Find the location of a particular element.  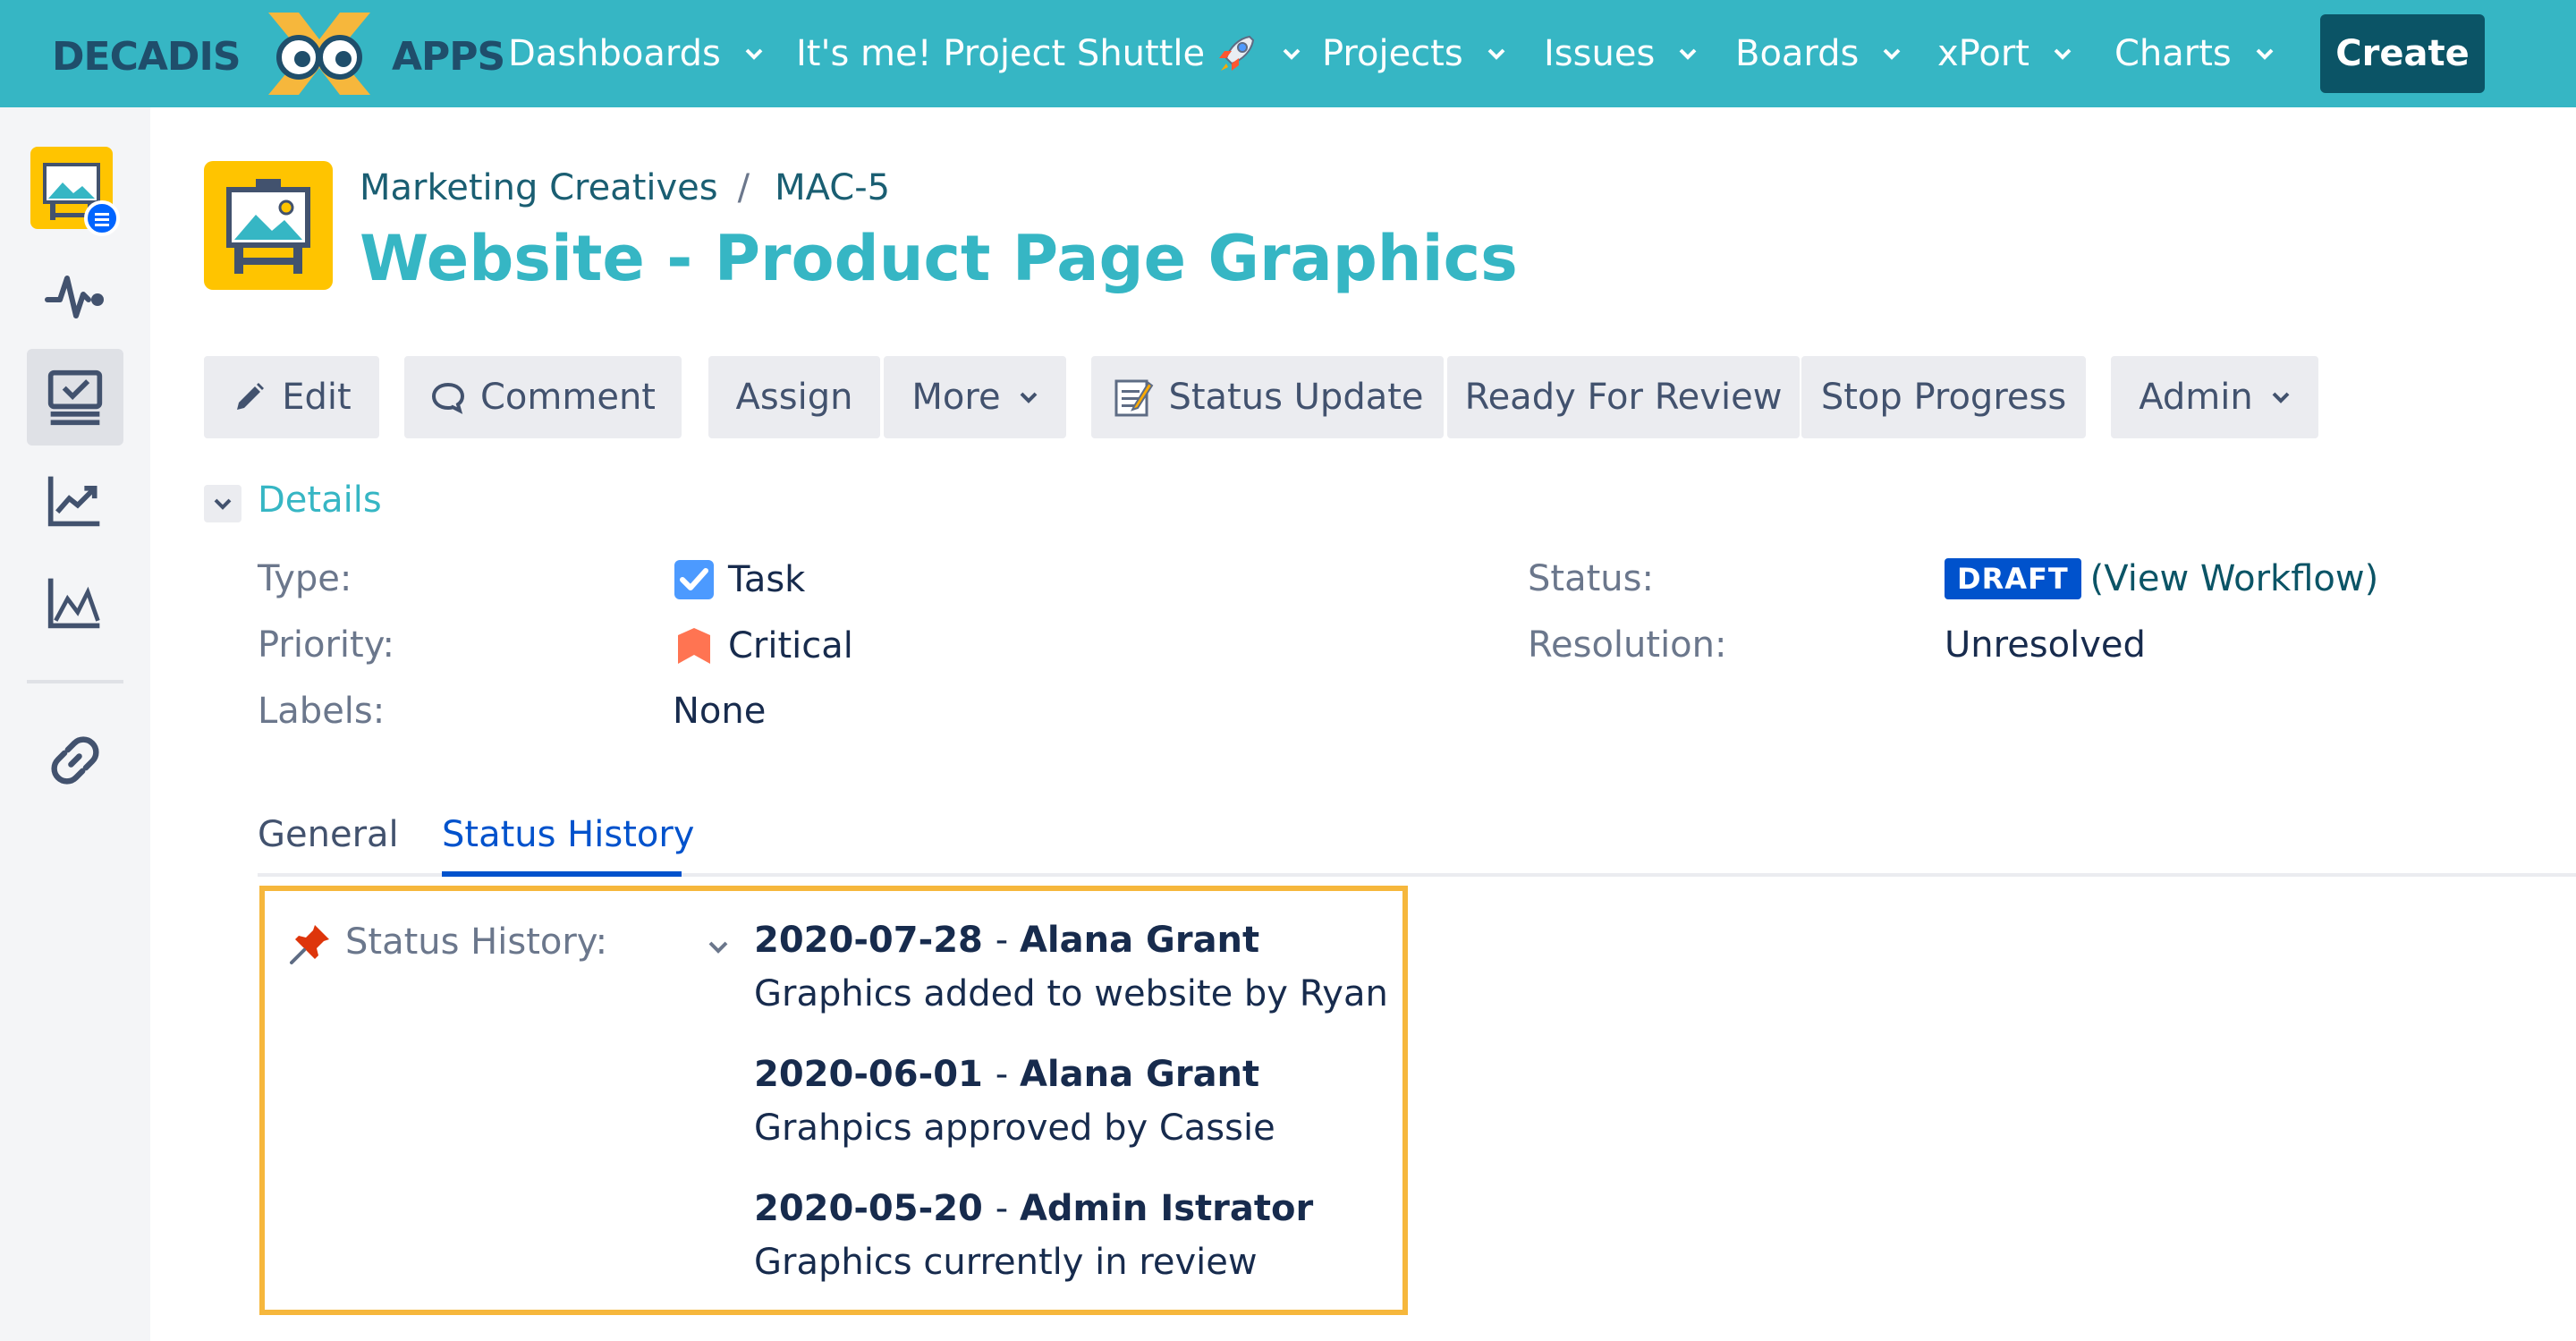

nav-issues: Issues is located at coordinates (1621, 53).